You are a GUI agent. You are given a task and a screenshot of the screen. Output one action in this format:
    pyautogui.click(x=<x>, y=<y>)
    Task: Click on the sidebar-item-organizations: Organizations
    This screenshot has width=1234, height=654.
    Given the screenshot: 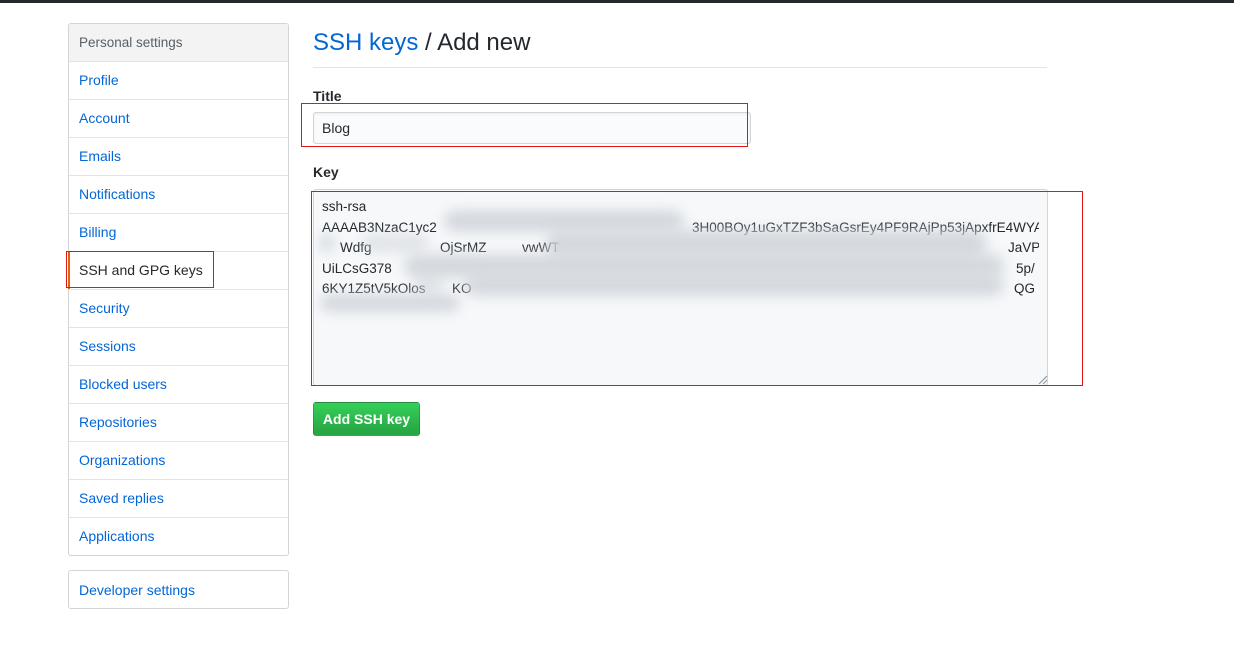 What is the action you would take?
    pyautogui.click(x=178, y=461)
    